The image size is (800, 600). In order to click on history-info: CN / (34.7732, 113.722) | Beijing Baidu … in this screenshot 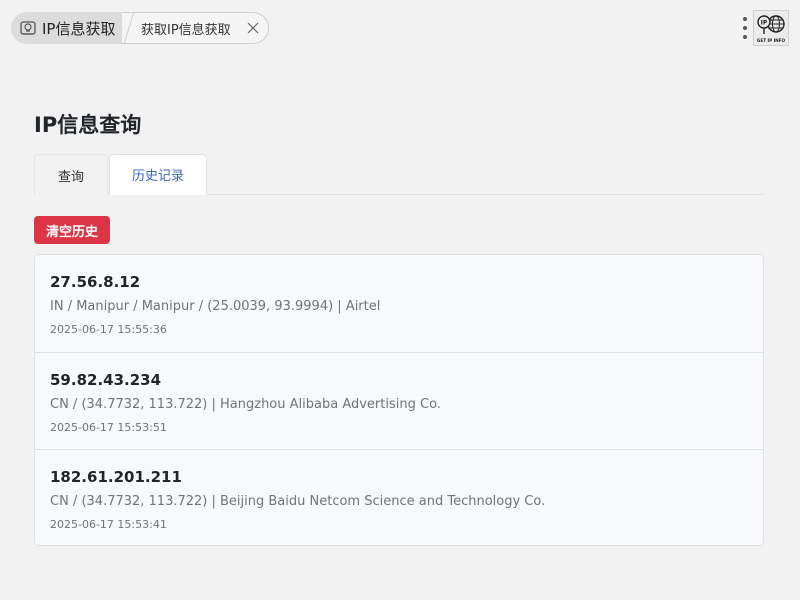, I will do `click(298, 501)`.